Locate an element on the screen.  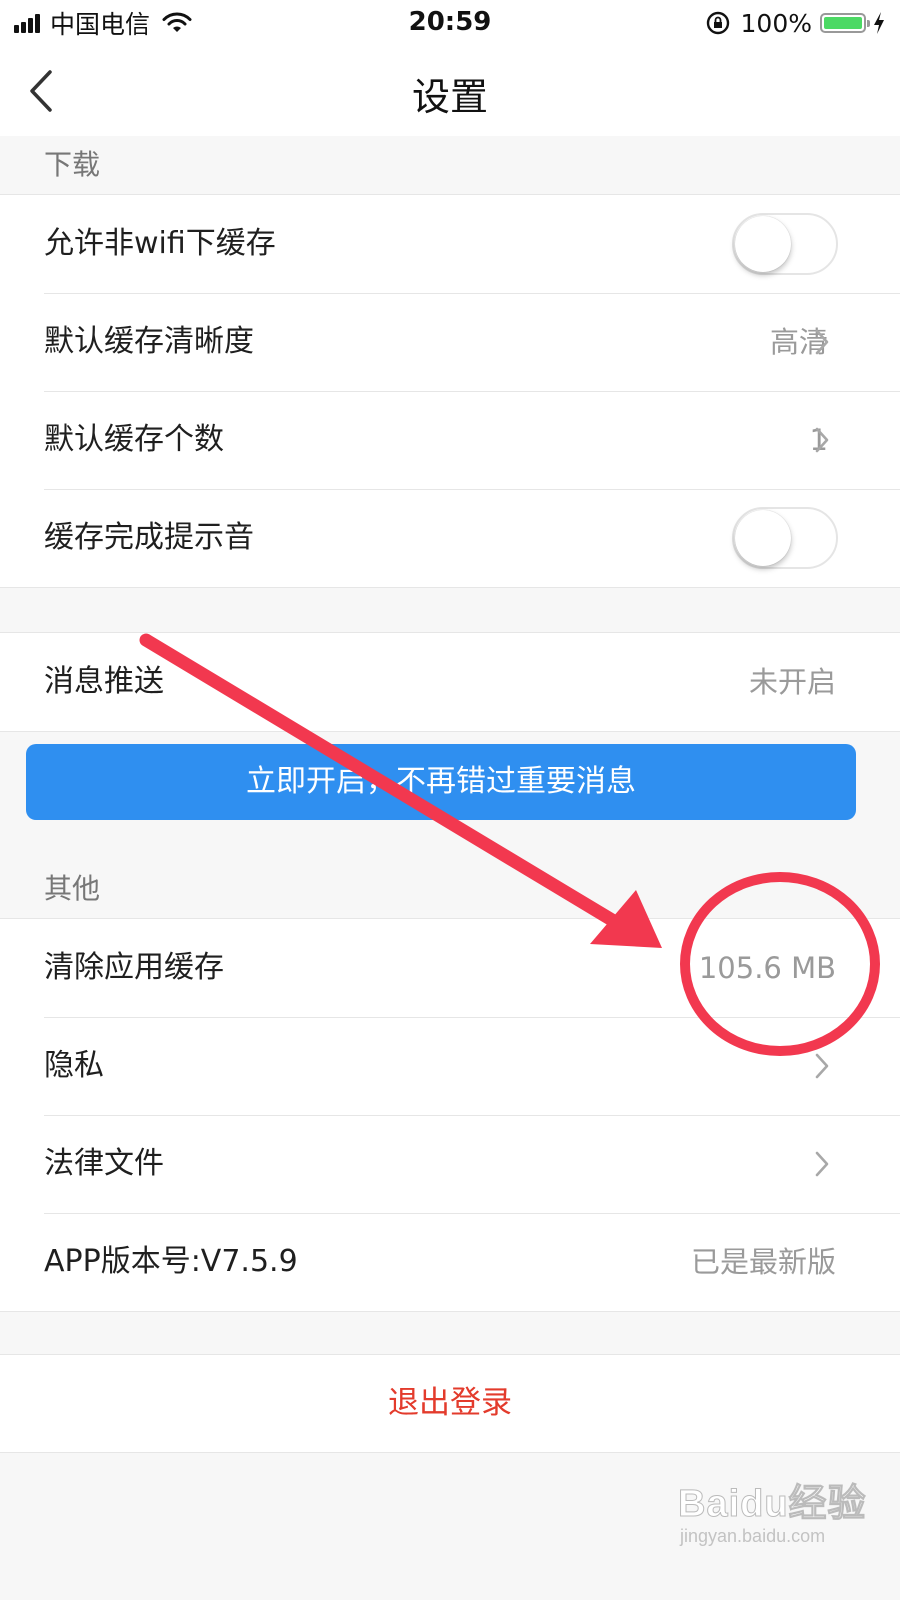
watermark-url: jingyan.baidu.com is located at coordinates (753, 1536).